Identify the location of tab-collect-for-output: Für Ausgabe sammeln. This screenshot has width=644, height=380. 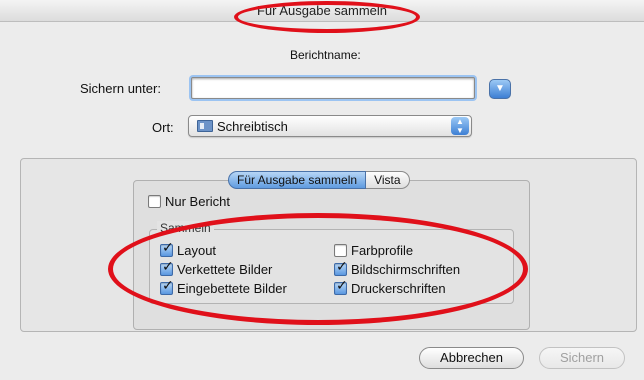
(297, 180).